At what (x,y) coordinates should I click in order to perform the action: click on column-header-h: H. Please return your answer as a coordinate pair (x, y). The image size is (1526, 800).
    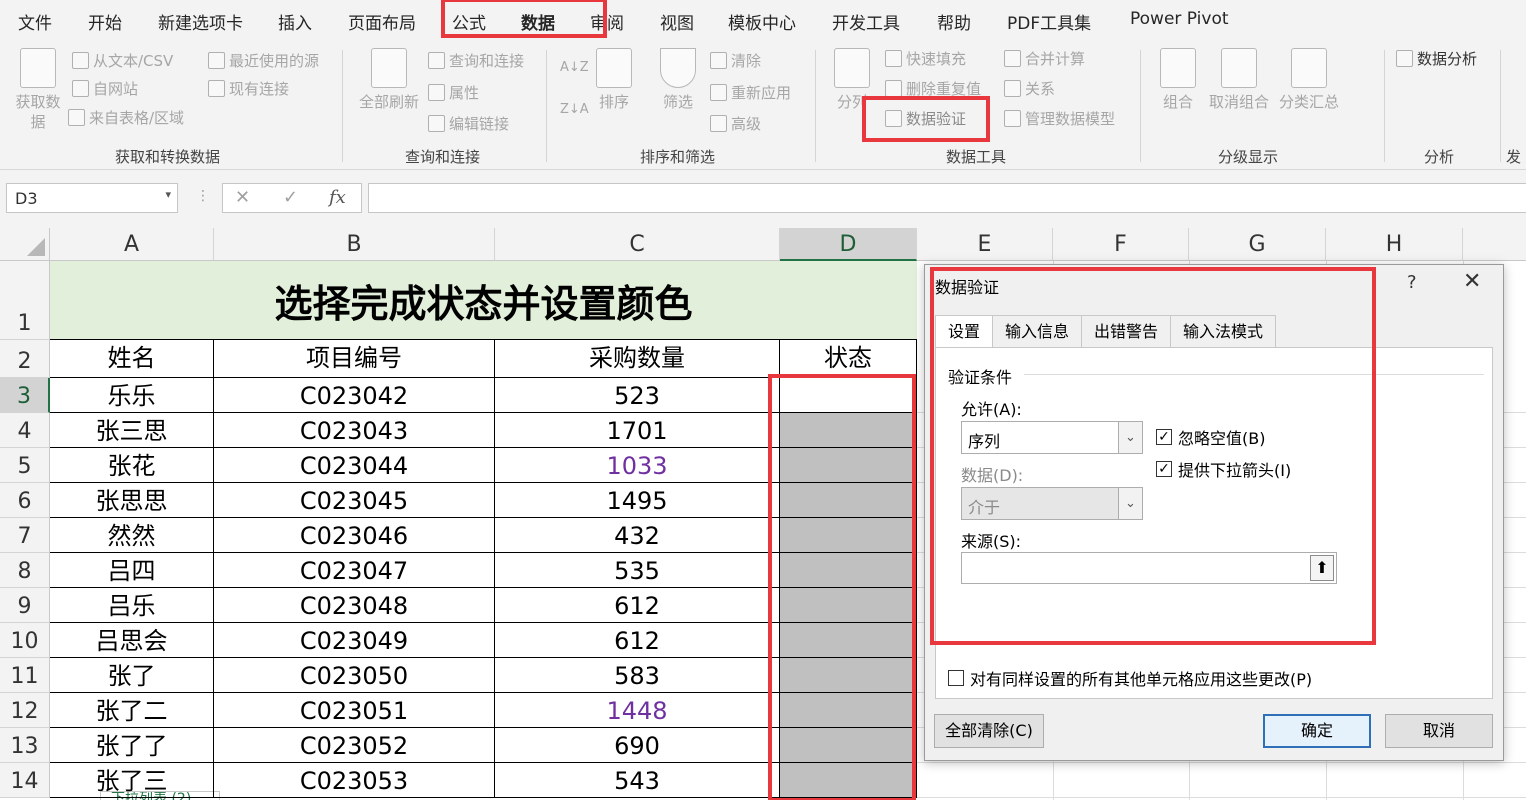
    Looking at the image, I should click on (1394, 244).